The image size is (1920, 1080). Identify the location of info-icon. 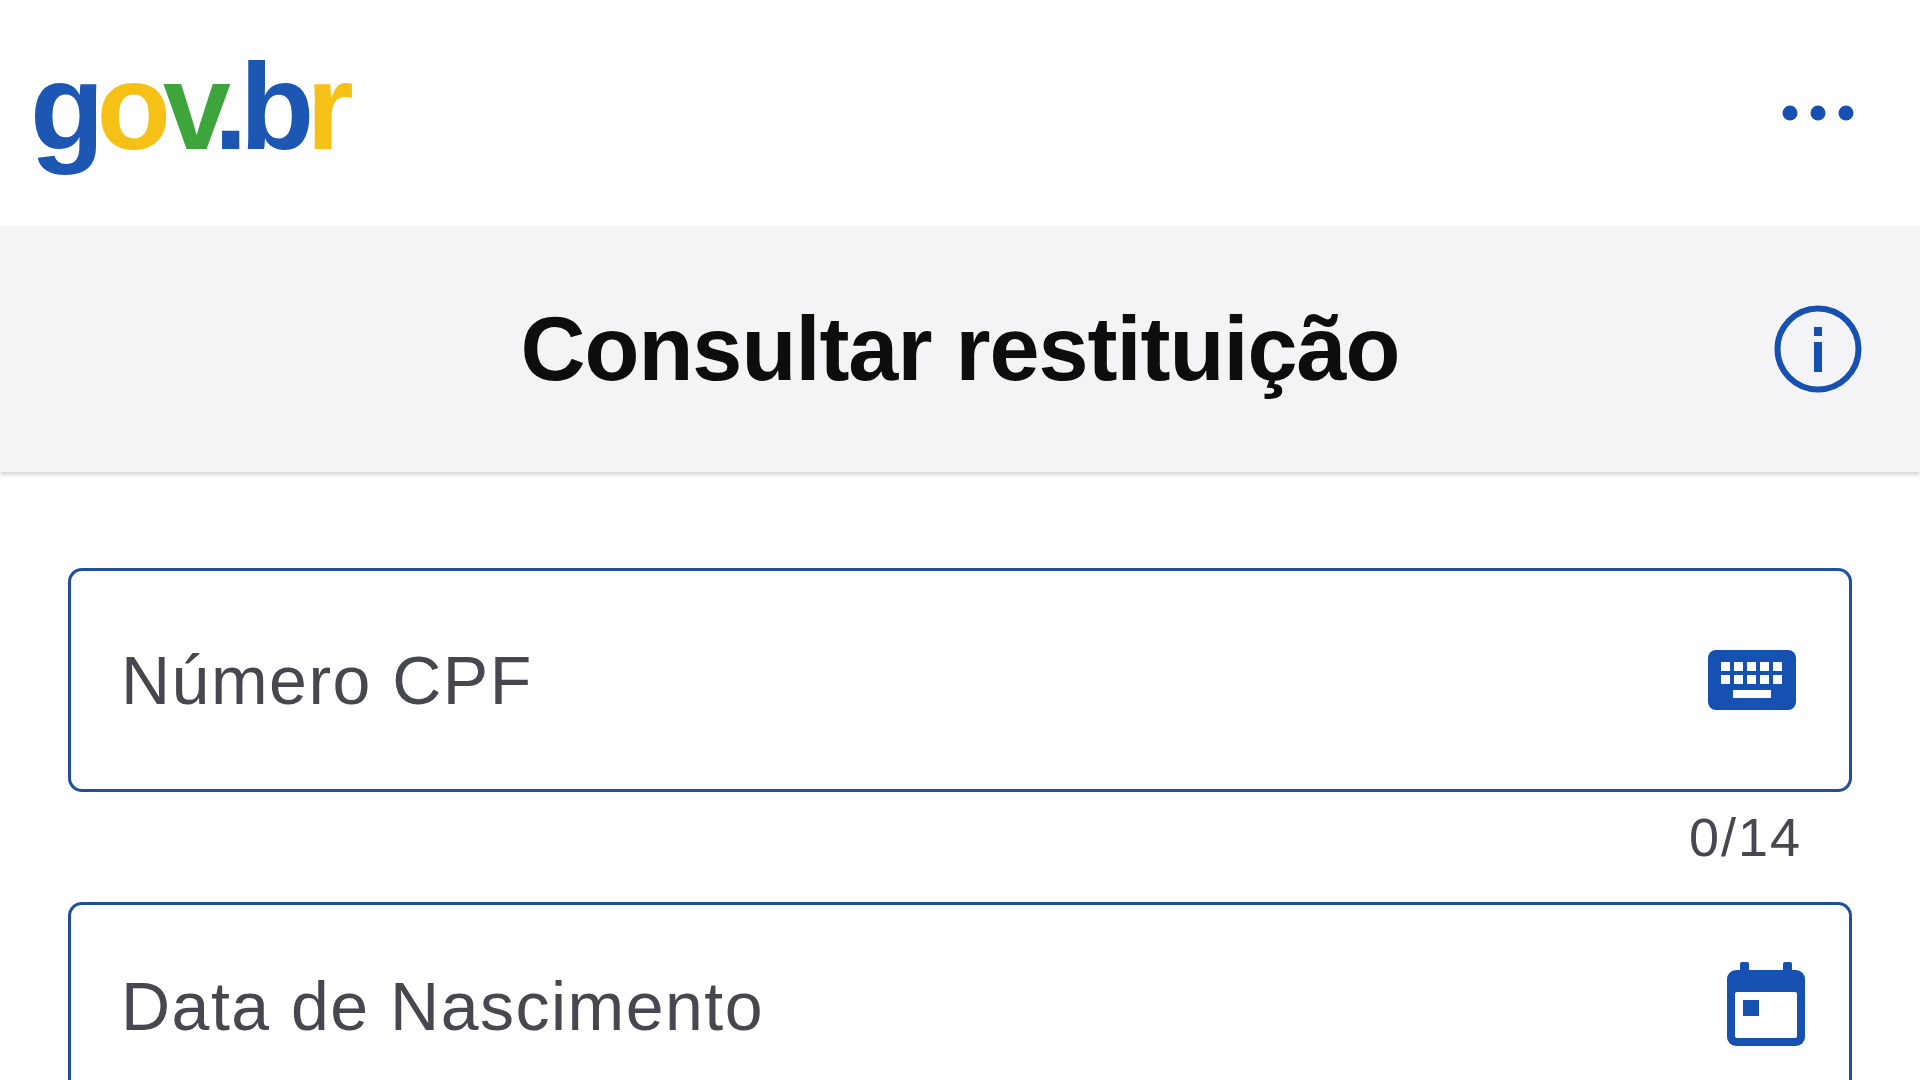
(1818, 349).